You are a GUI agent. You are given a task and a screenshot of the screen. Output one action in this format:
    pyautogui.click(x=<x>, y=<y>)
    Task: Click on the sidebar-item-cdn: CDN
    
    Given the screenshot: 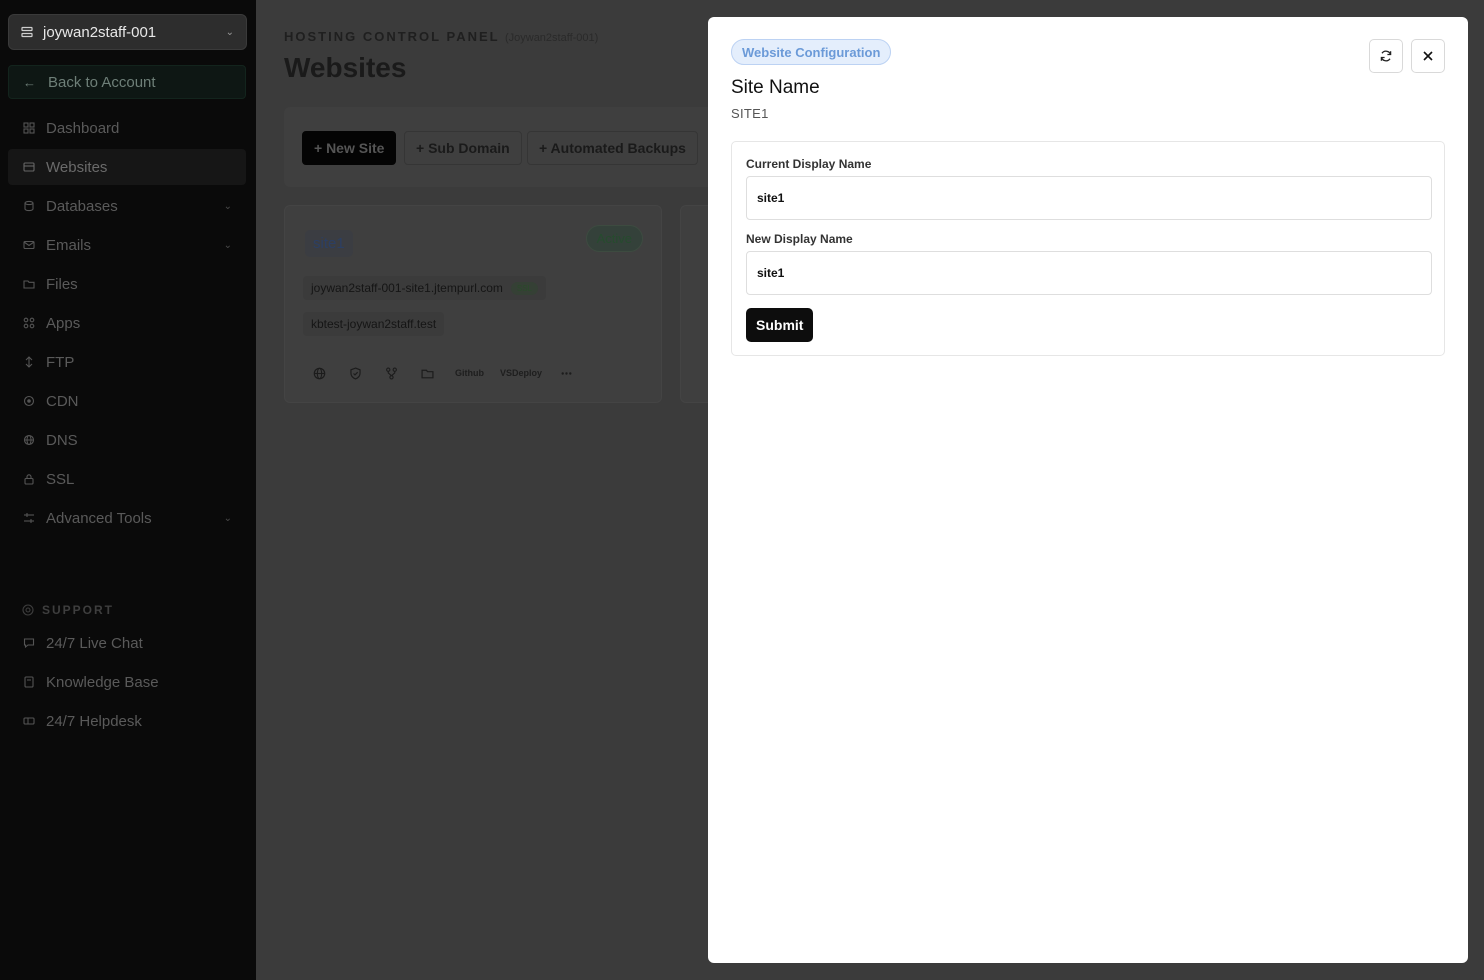 What is the action you would take?
    pyautogui.click(x=127, y=401)
    